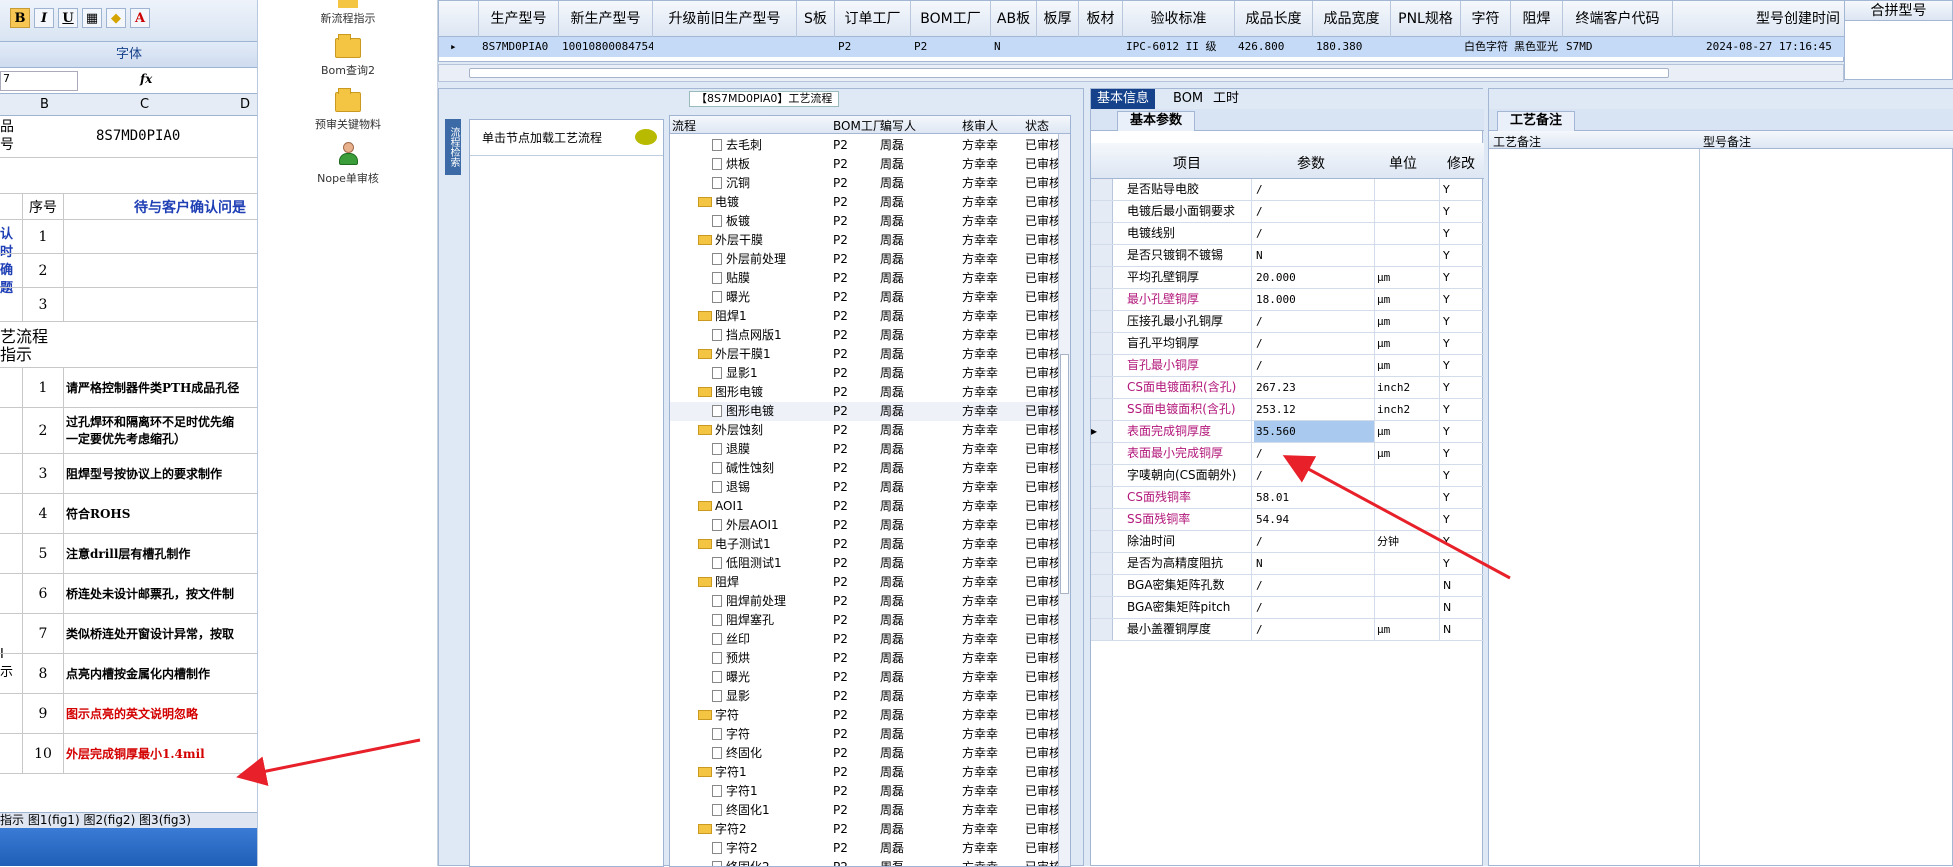 The image size is (1953, 867). I want to click on param-row: BGA密集矩阵pitch / N, so click(1287, 608).